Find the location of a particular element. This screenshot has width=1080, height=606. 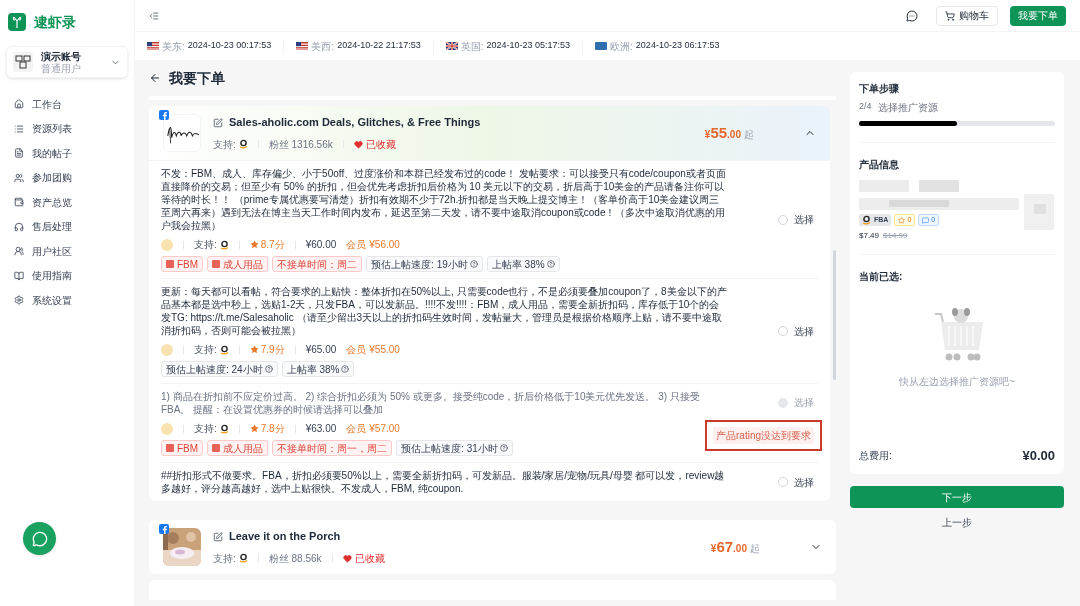

tag: 不接单时间：周一，周二 is located at coordinates (332, 448).